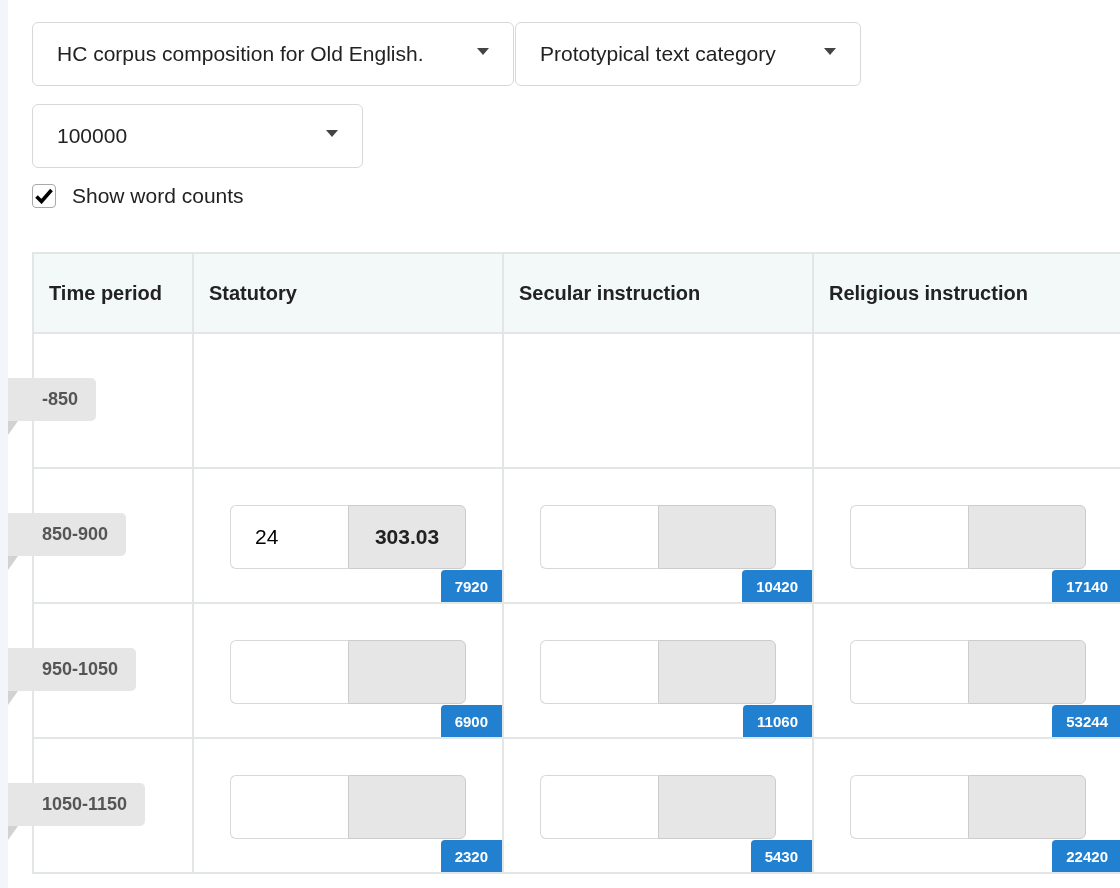 Image resolution: width=1120 pixels, height=888 pixels. Describe the element at coordinates (777, 721) in the screenshot. I see `word-count-badge: 11060` at that location.